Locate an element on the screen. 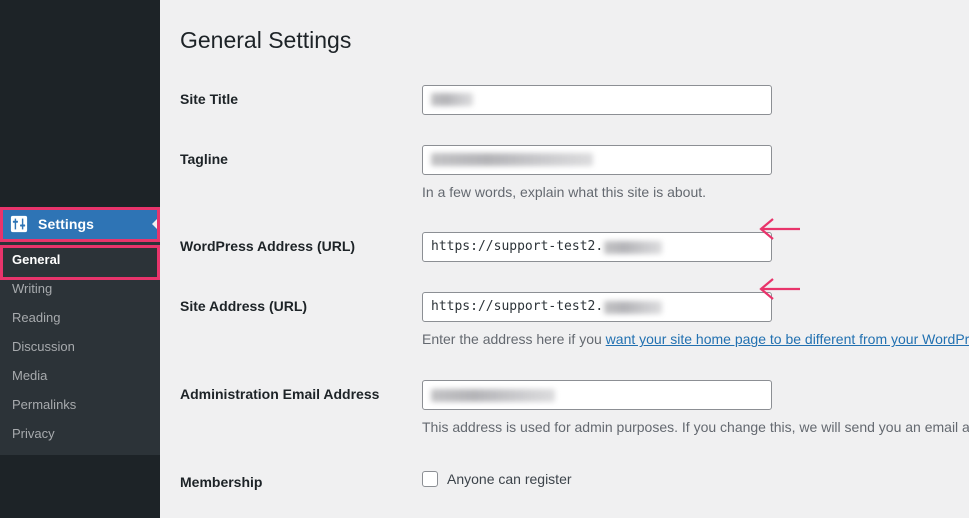  label-tagline: Tagline is located at coordinates (204, 158).